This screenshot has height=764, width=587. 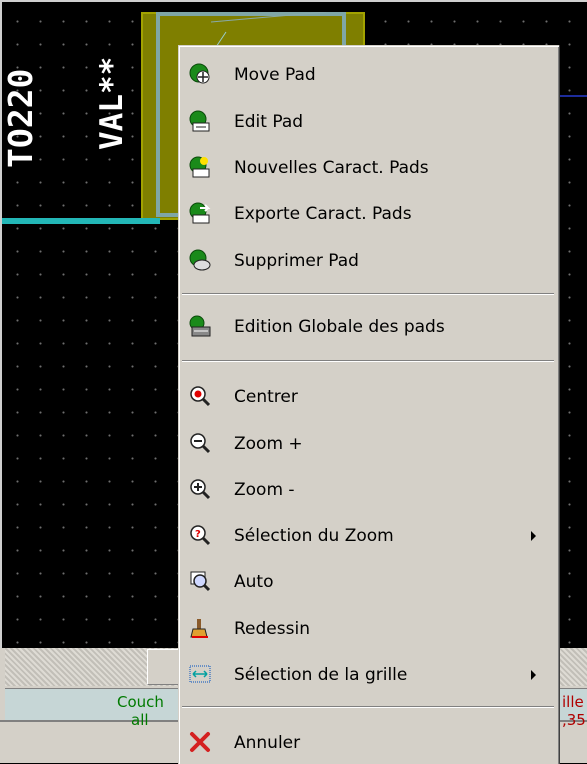 I want to click on move-pad-icon, so click(x=200, y=74).